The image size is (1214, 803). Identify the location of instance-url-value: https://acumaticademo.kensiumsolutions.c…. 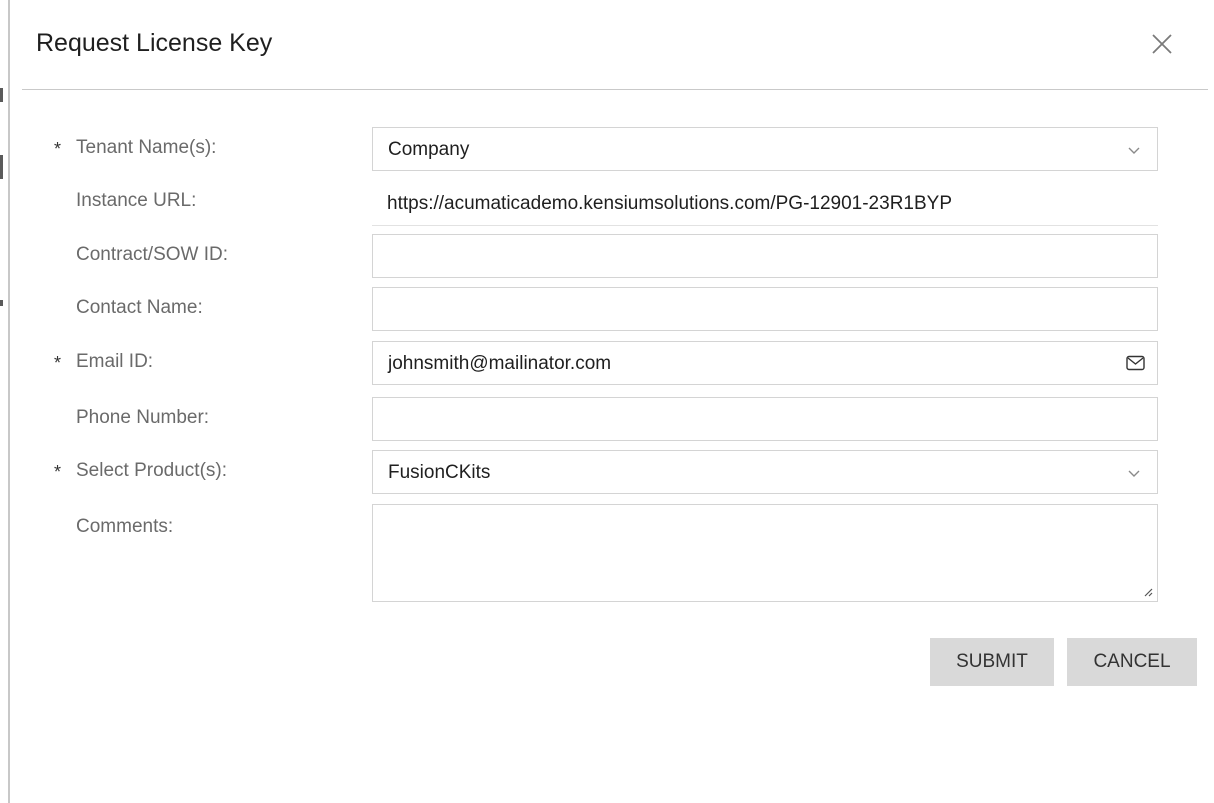
(669, 203).